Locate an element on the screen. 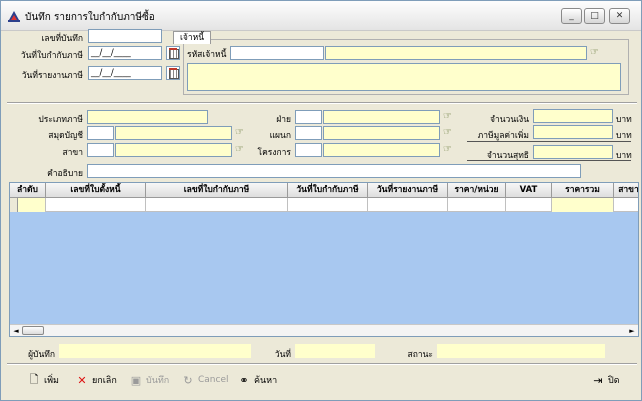 Image resolution: width=642 pixels, height=401 pixels. department-label: แผนก is located at coordinates (280, 136).